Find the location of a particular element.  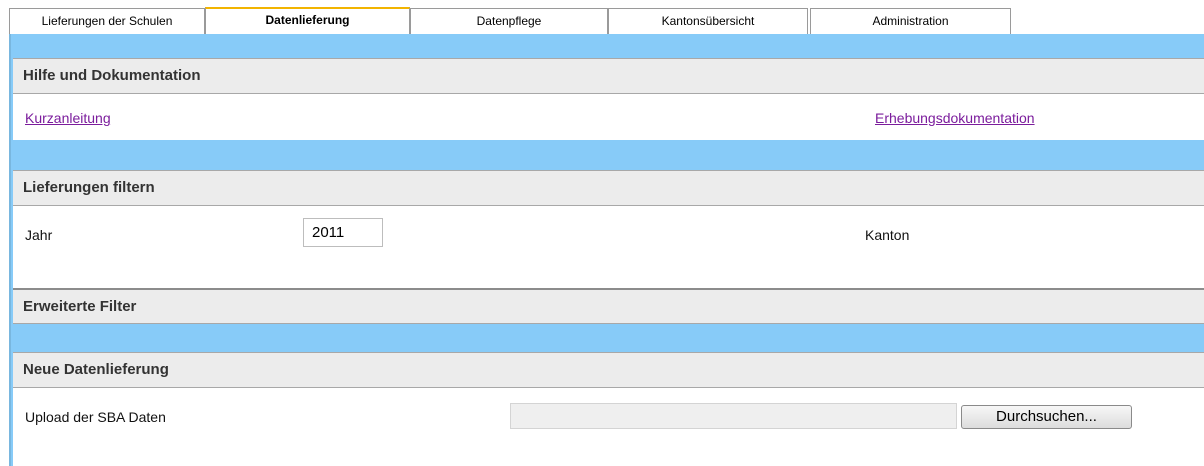

tab-kantonsuebersicht: Kantonsübersicht is located at coordinates (708, 21).